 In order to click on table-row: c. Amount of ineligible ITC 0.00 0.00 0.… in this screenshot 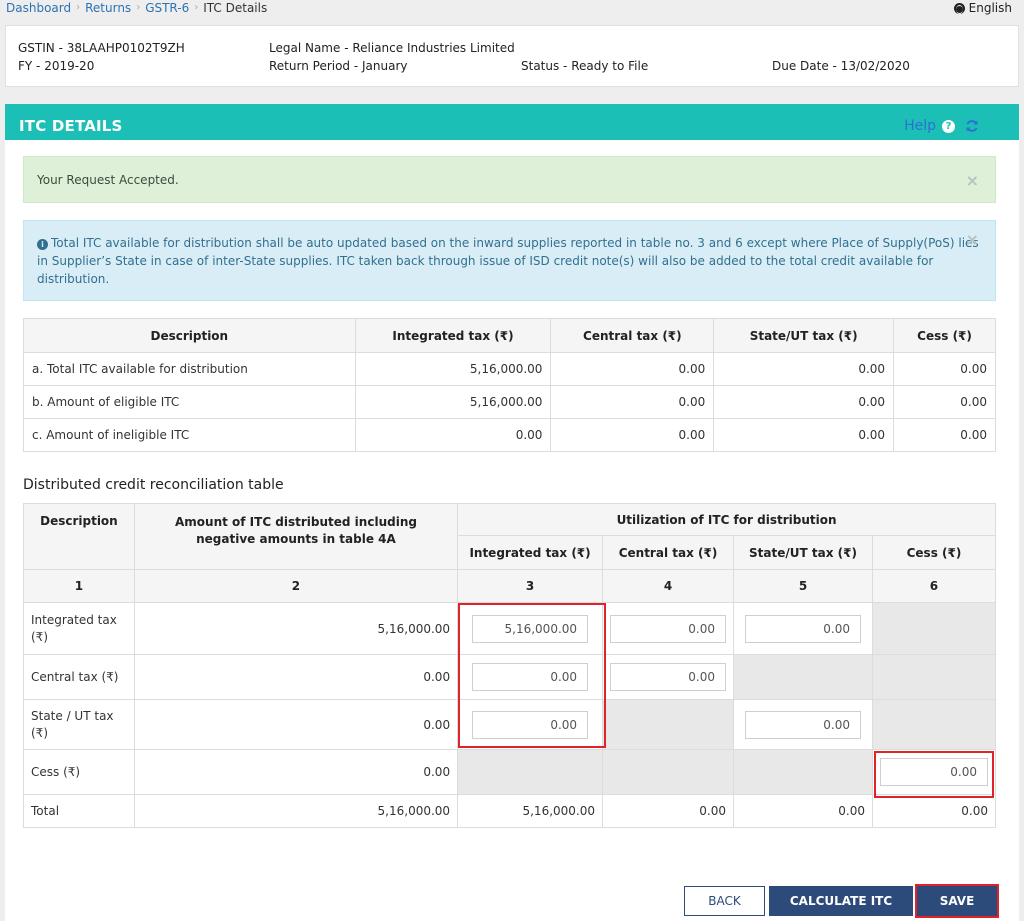, I will do `click(509, 435)`.